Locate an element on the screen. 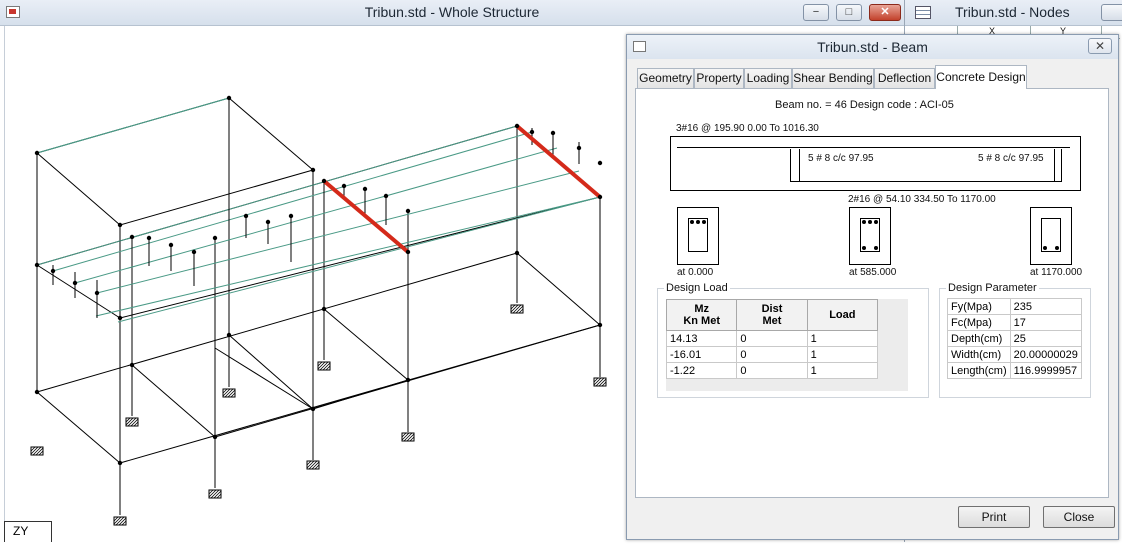 The image size is (1122, 547). minimize-button: − is located at coordinates (816, 12).